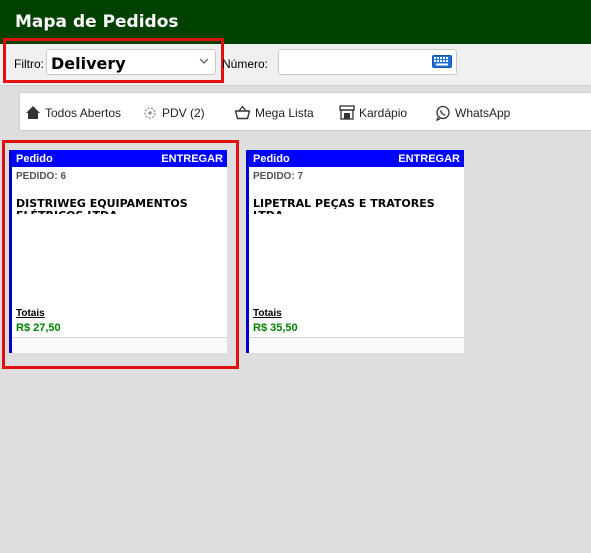 Image resolution: width=591 pixels, height=553 pixels. I want to click on kardapio-button: Kardápio, so click(373, 112).